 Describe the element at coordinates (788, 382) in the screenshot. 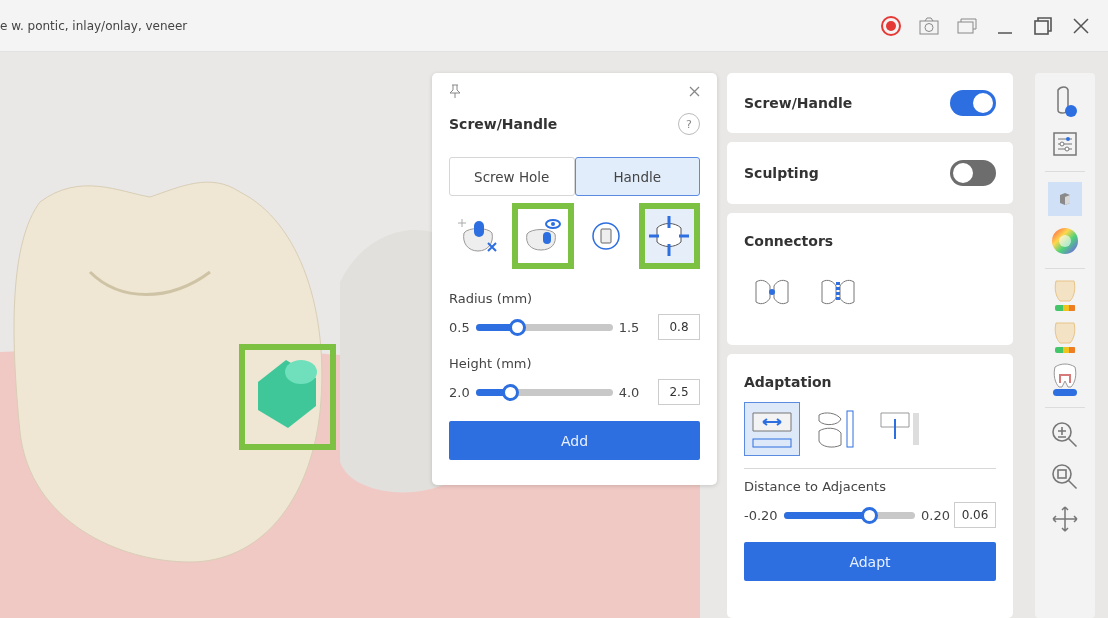

I see `section-title: Adaptation` at that location.